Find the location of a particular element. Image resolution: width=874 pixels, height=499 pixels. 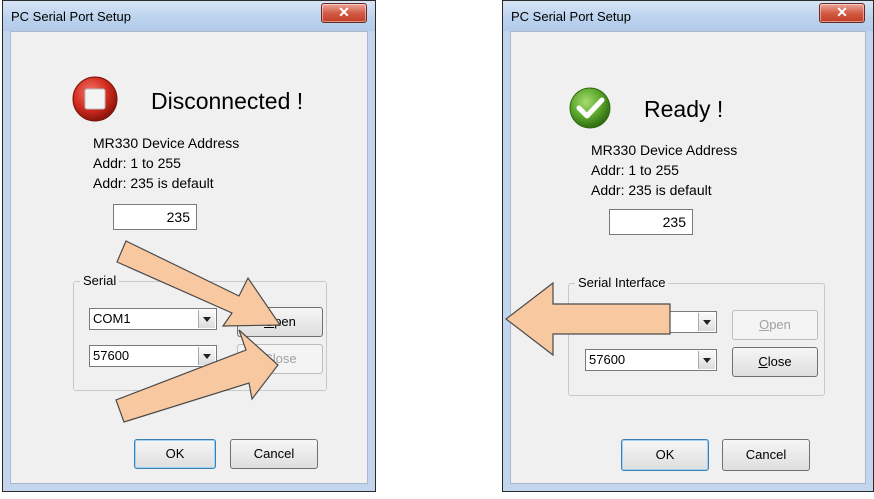

connection-status-text: Ready ! is located at coordinates (684, 109).